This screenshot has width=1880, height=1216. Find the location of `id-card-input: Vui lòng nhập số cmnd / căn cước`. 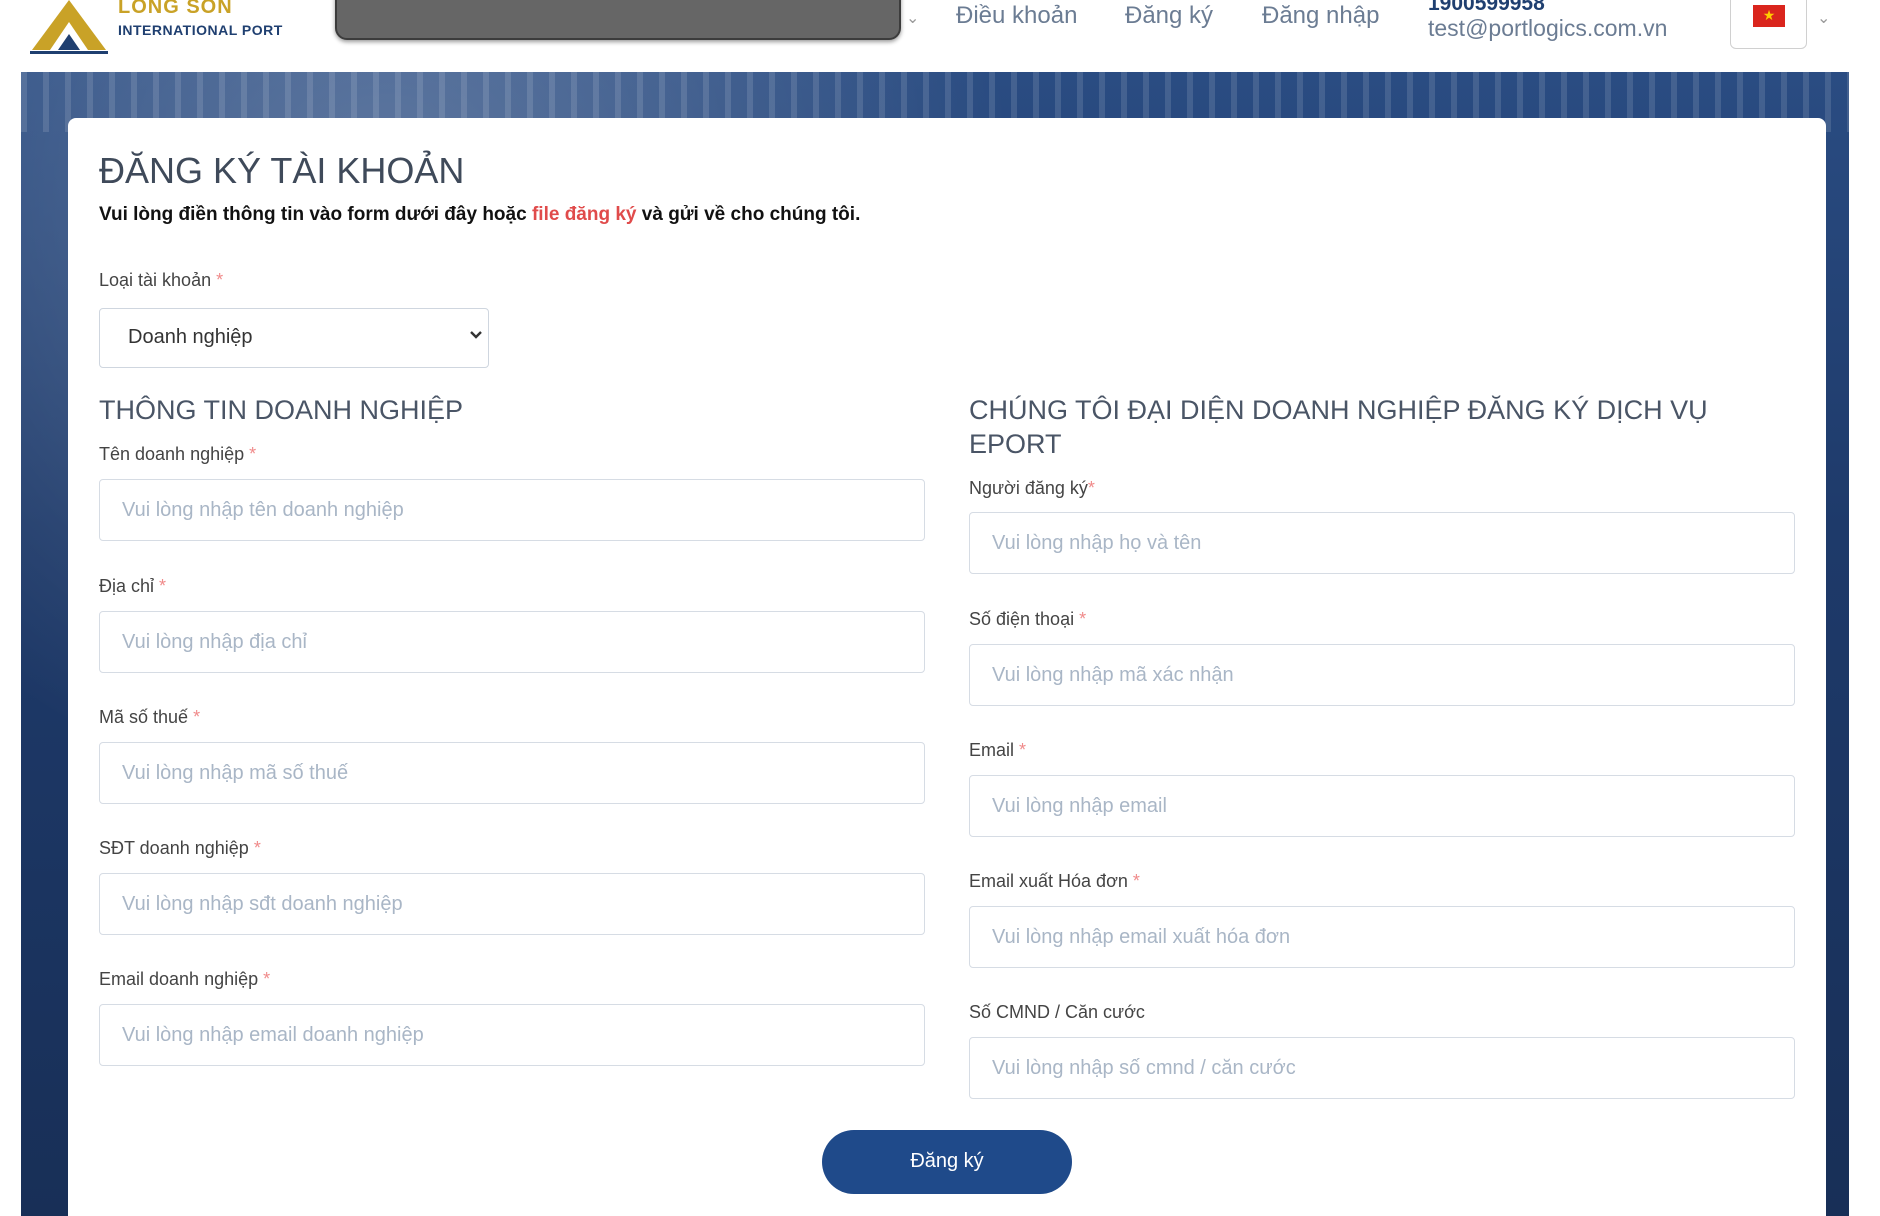

id-card-input: Vui lòng nhập số cmnd / căn cước is located at coordinates (1382, 1068).